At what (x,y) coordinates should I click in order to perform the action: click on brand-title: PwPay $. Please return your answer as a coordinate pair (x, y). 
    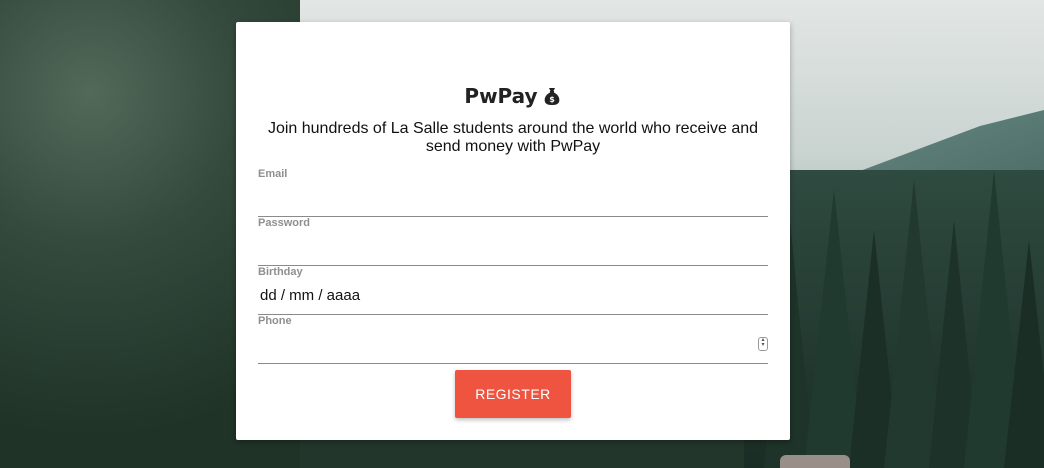
    Looking at the image, I should click on (513, 97).